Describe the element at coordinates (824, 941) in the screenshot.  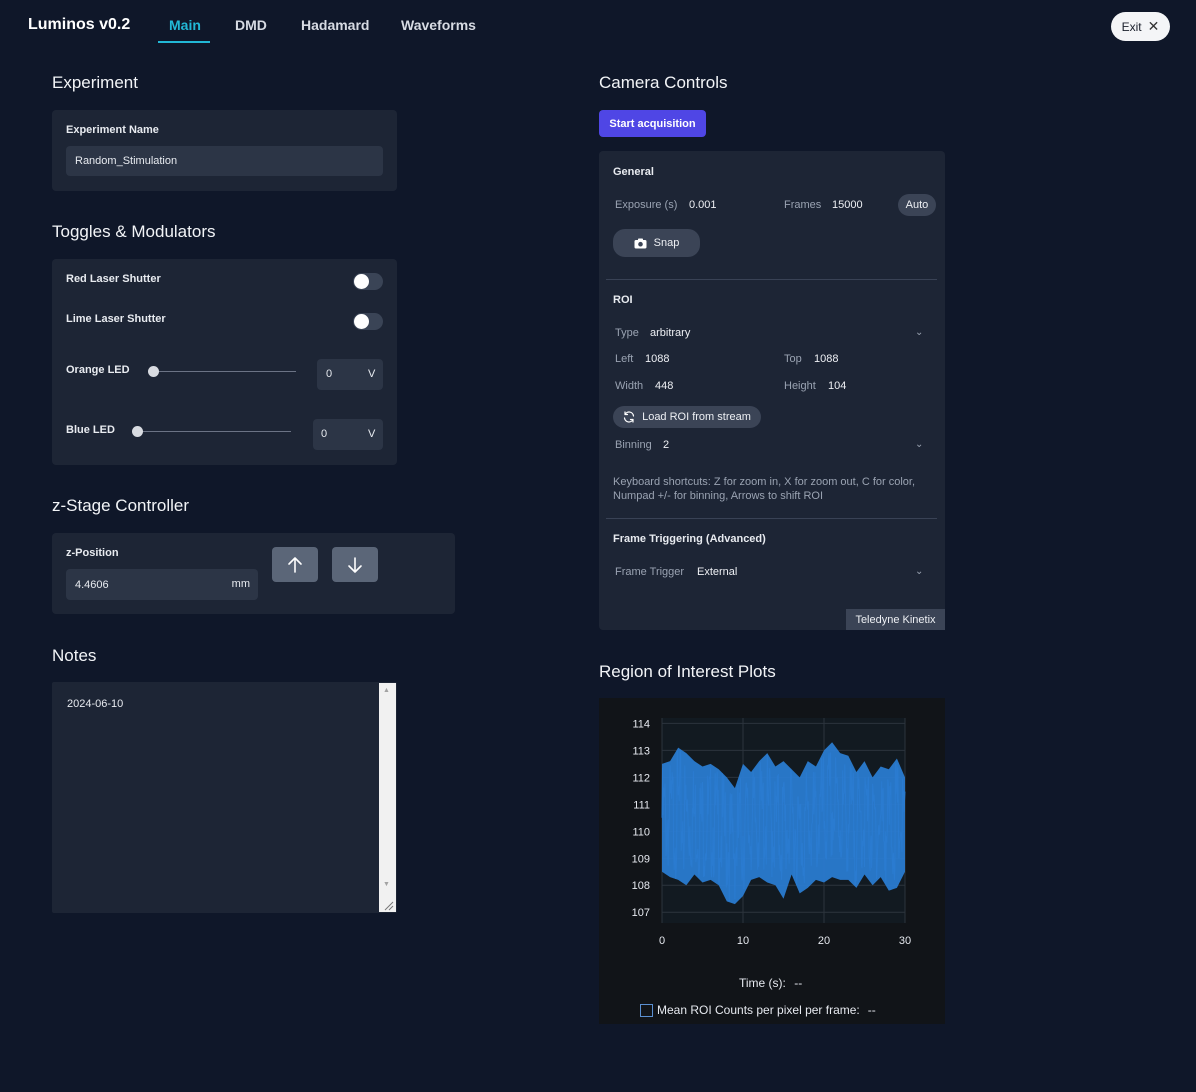
I see `x-tick-label: 20` at that location.